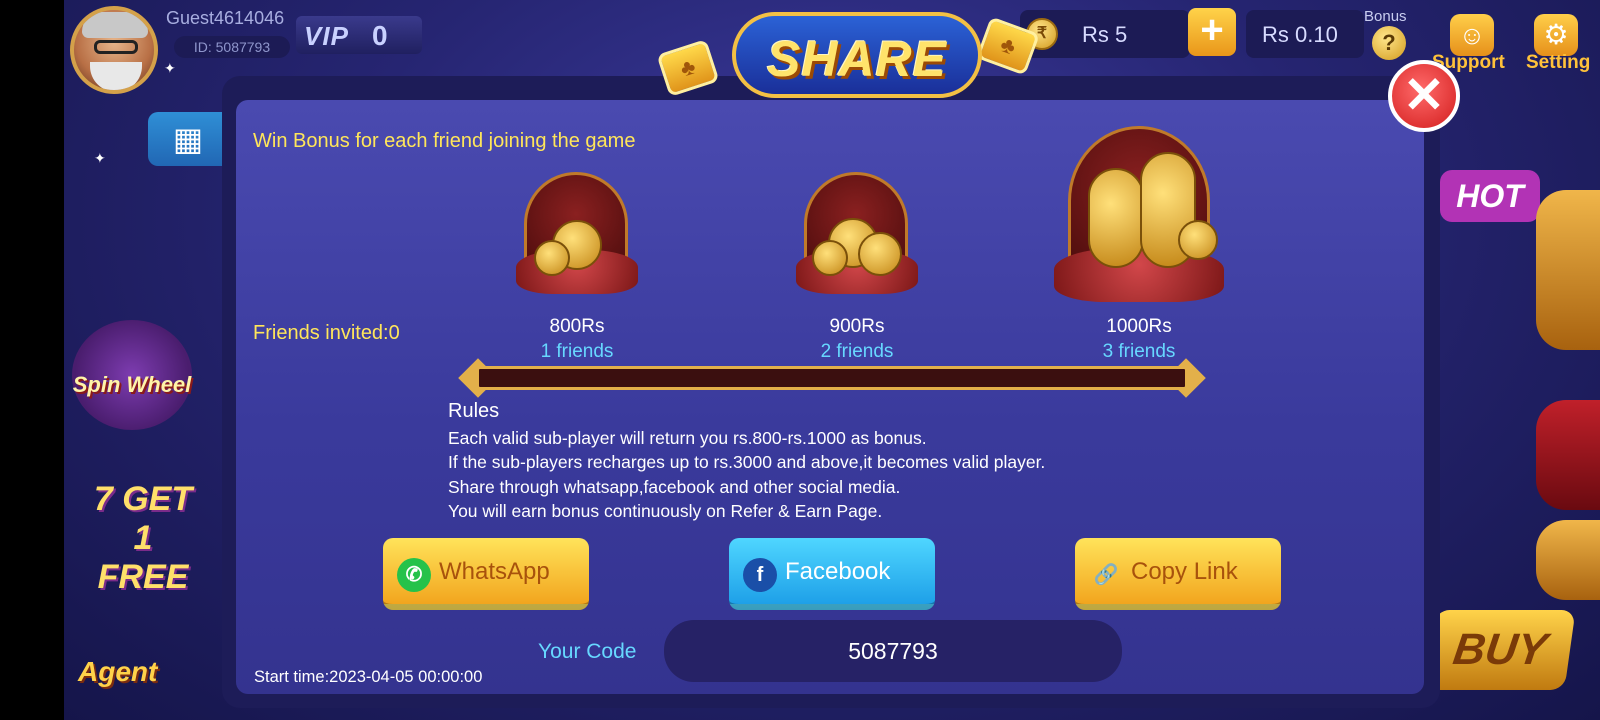  I want to click on bonus-label: Bonus, so click(1385, 16).